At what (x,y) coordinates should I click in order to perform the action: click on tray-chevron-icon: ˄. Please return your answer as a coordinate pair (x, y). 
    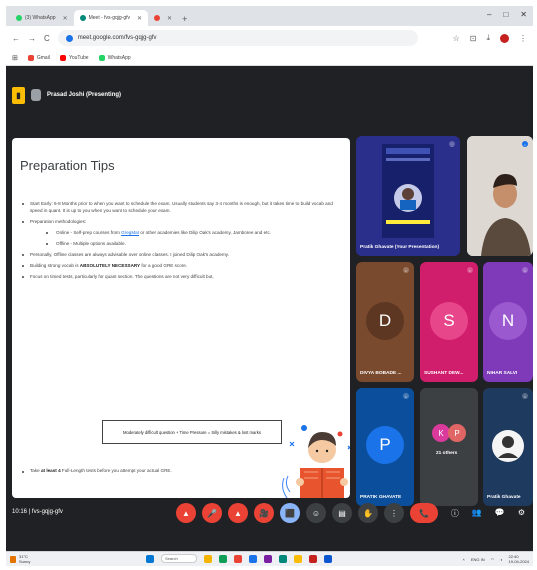
    Looking at the image, I should click on (463, 559).